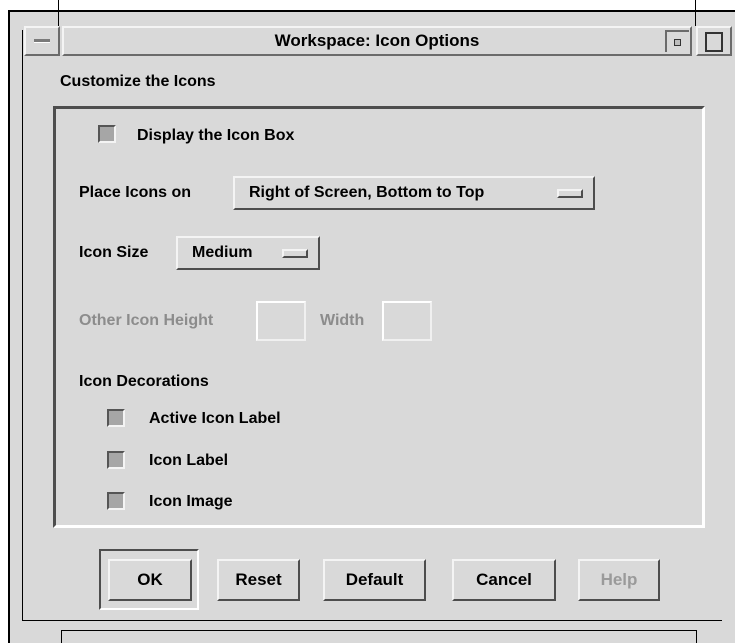 The height and width of the screenshot is (643, 735). Describe the element at coordinates (342, 320) in the screenshot. I see `icon-width-label: Width` at that location.